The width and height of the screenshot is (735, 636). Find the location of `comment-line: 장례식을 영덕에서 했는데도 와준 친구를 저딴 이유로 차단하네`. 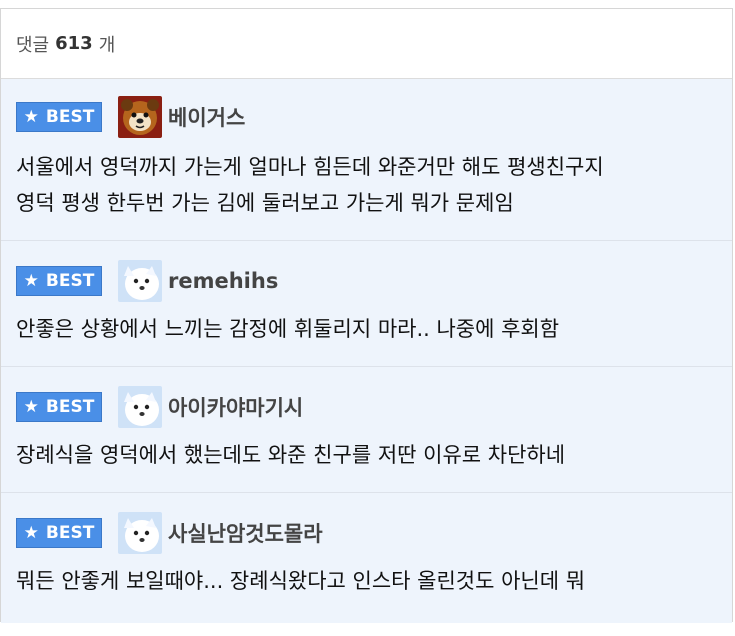

comment-line: 장례식을 영덕에서 했는데도 와준 친구를 저딴 이유로 차단하네 is located at coordinates (291, 455).